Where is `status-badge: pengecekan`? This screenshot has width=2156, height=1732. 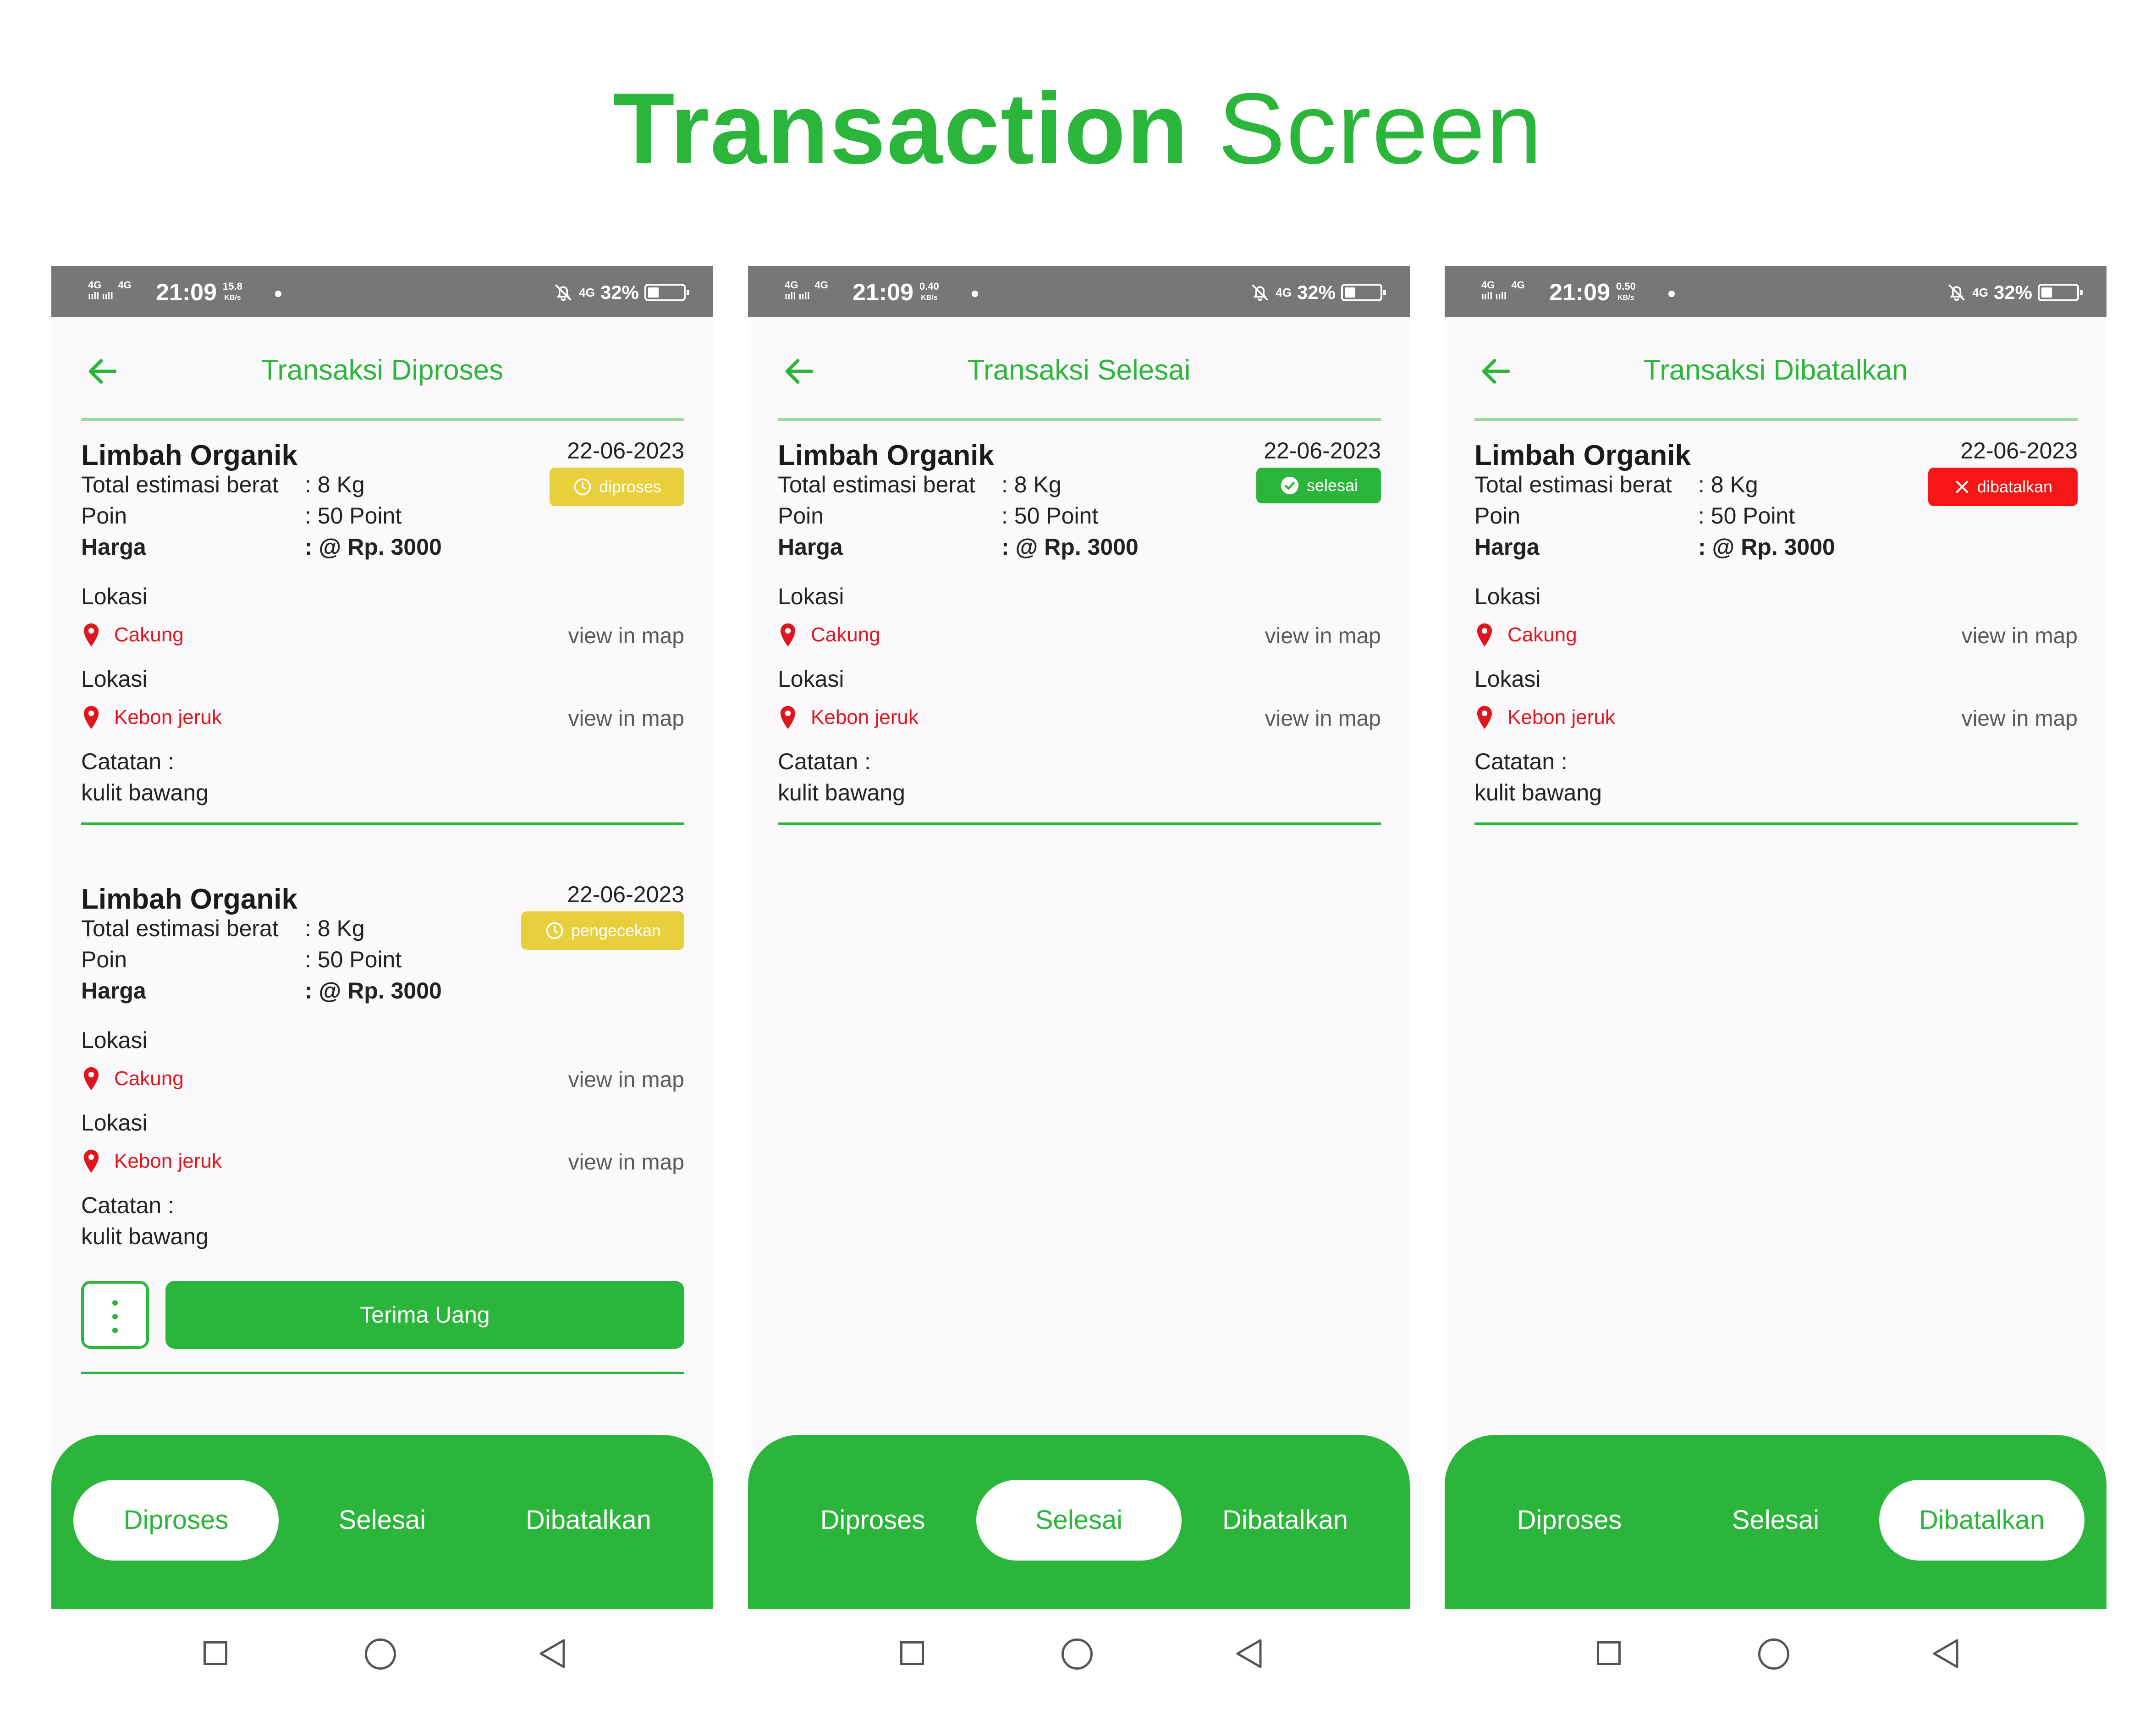
status-badge: pengecekan is located at coordinates (602, 930).